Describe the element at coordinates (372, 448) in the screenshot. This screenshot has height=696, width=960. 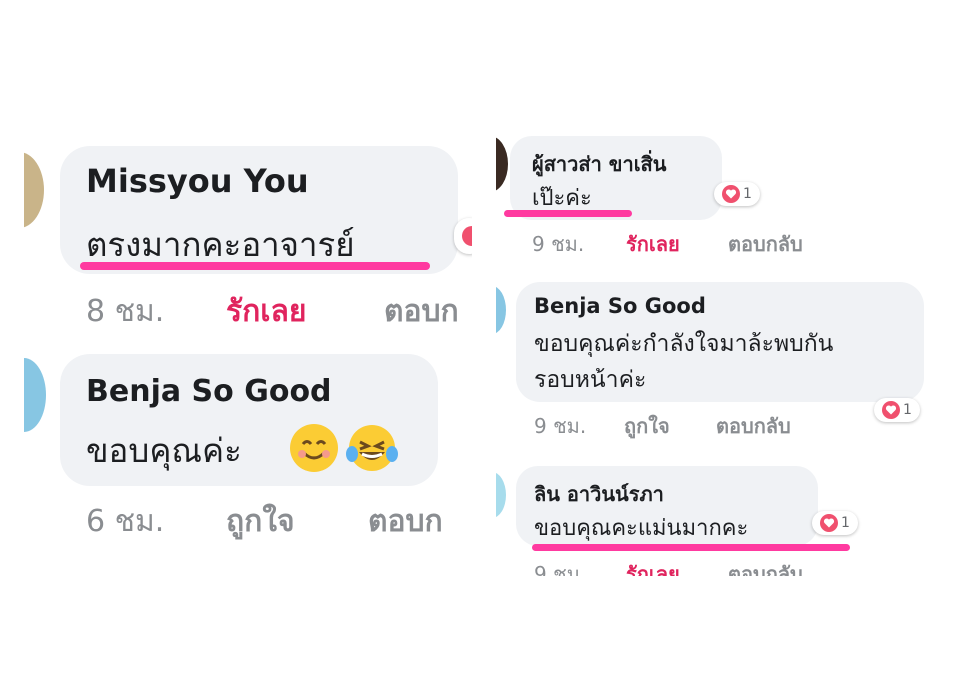
I see `tears-of-joy-emoji-icon` at that location.